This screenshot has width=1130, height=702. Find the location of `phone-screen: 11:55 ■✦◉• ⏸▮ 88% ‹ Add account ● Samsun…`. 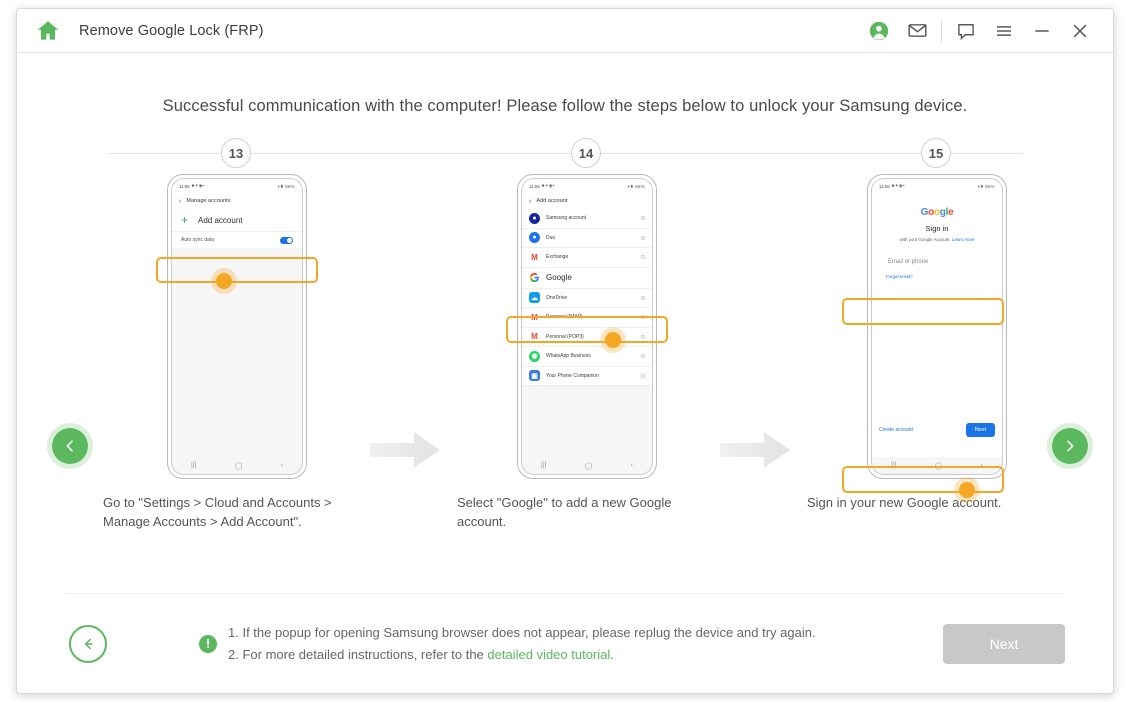

phone-screen: 11:55 ■✦◉• ⏸▮ 88% ‹ Add account ● Samsun… is located at coordinates (587, 326).